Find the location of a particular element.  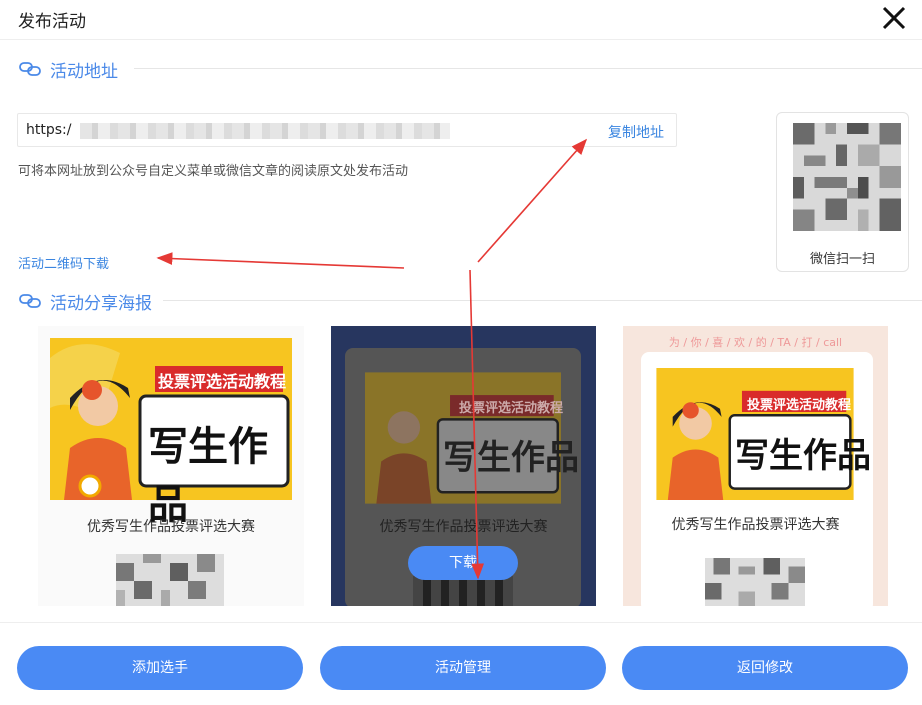

back-edit-button: 返回修改 is located at coordinates (765, 668).